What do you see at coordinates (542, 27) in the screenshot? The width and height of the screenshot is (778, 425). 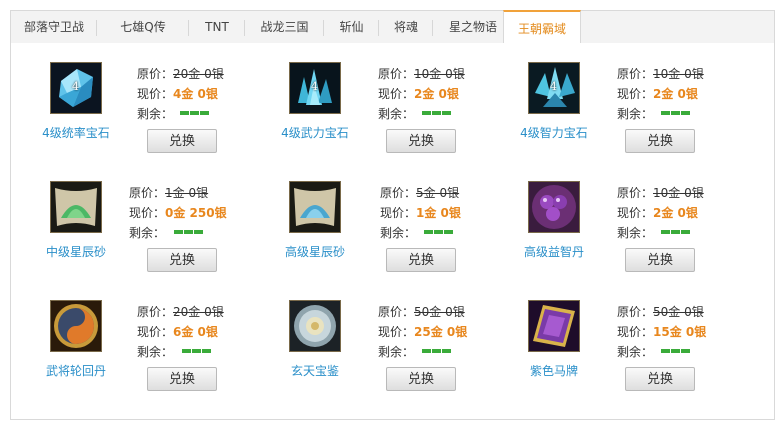 I see `tab-wangchao: 王朝霸域` at bounding box center [542, 27].